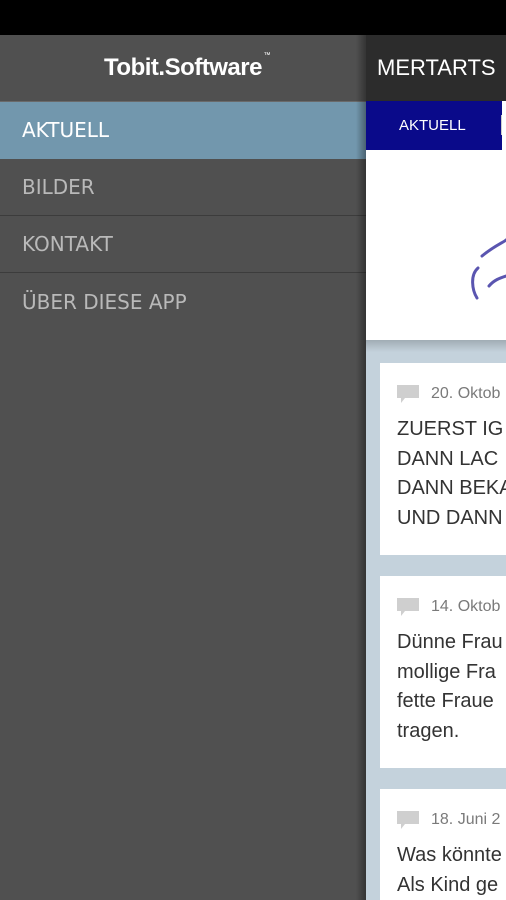 The image size is (506, 900). I want to click on card-meta: 18. Juni 2, so click(451, 820).